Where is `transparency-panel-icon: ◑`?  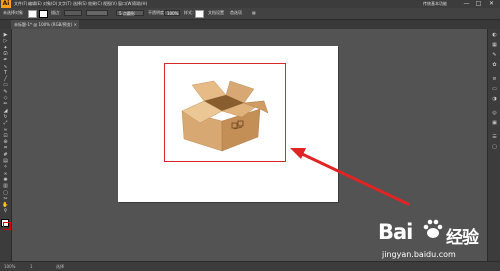
transparency-panel-icon: ◑ is located at coordinates (494, 99).